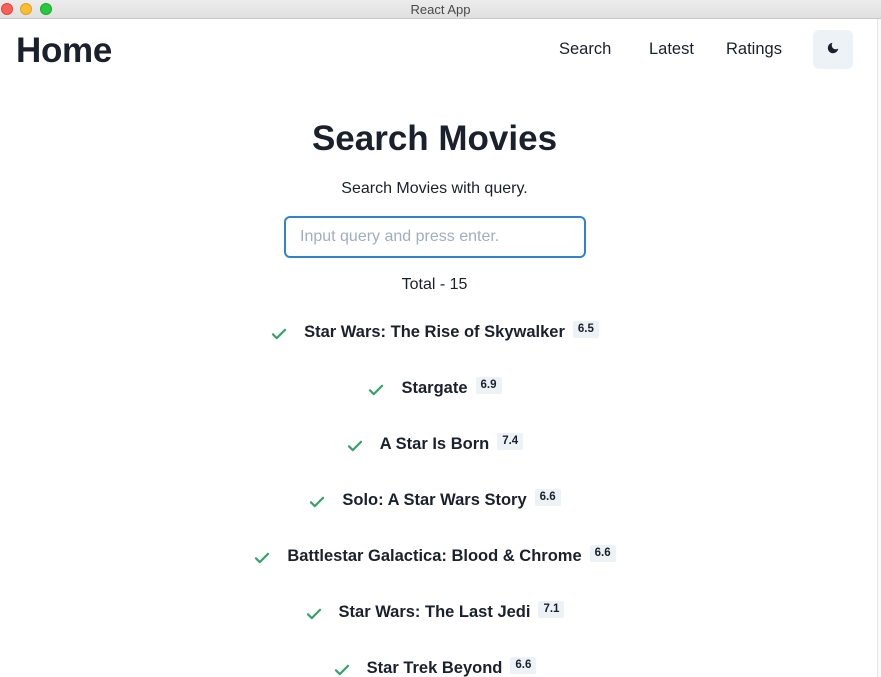 Image resolution: width=881 pixels, height=677 pixels. I want to click on rating-badge: 7.1, so click(551, 609).